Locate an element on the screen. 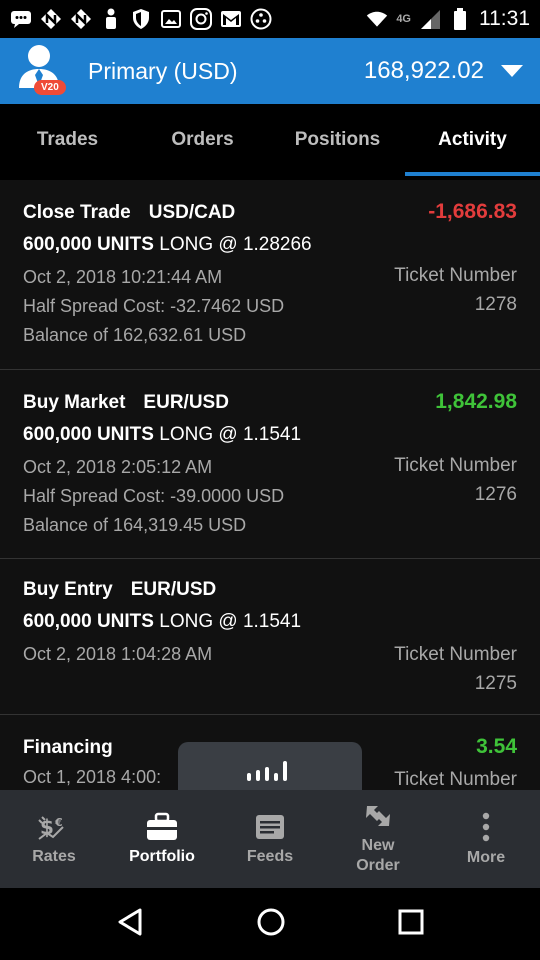  clock: 11:31 is located at coordinates (504, 18).